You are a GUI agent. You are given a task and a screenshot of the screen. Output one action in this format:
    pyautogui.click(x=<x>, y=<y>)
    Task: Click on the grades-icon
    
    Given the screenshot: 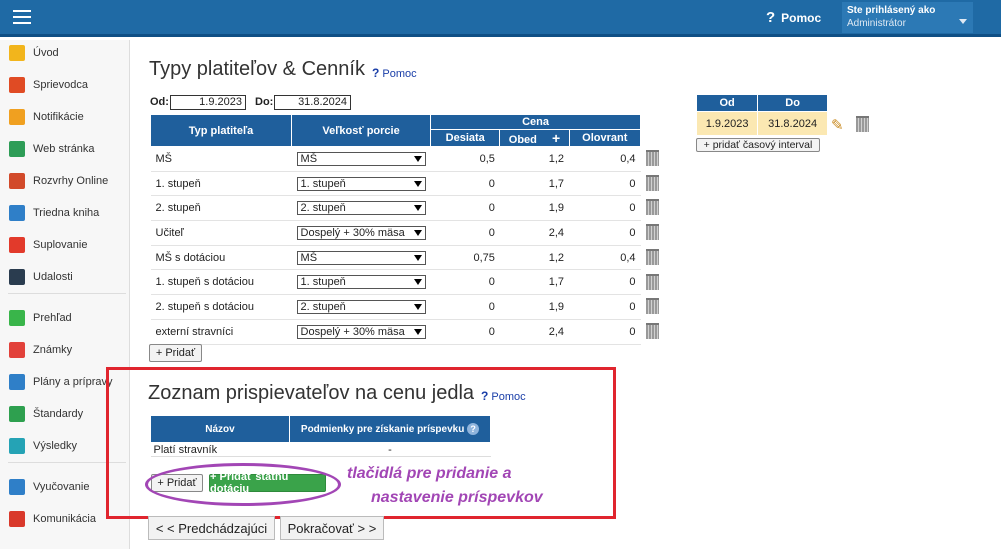 What is the action you would take?
    pyautogui.click(x=17, y=350)
    